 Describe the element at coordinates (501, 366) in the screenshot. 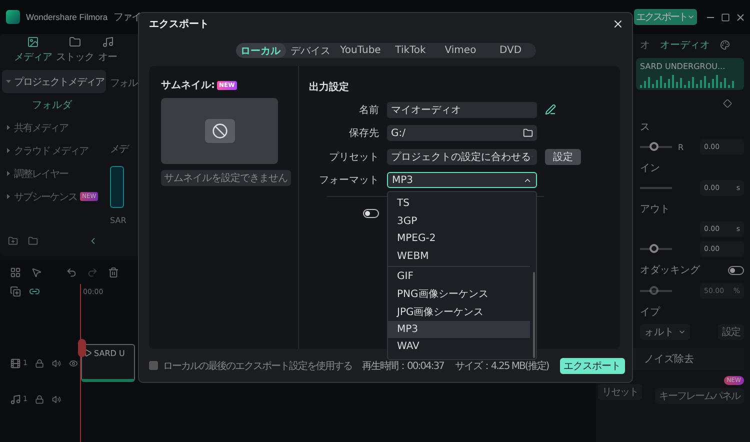

I see `size-text: サイズ：4.25 MB(推定)` at that location.